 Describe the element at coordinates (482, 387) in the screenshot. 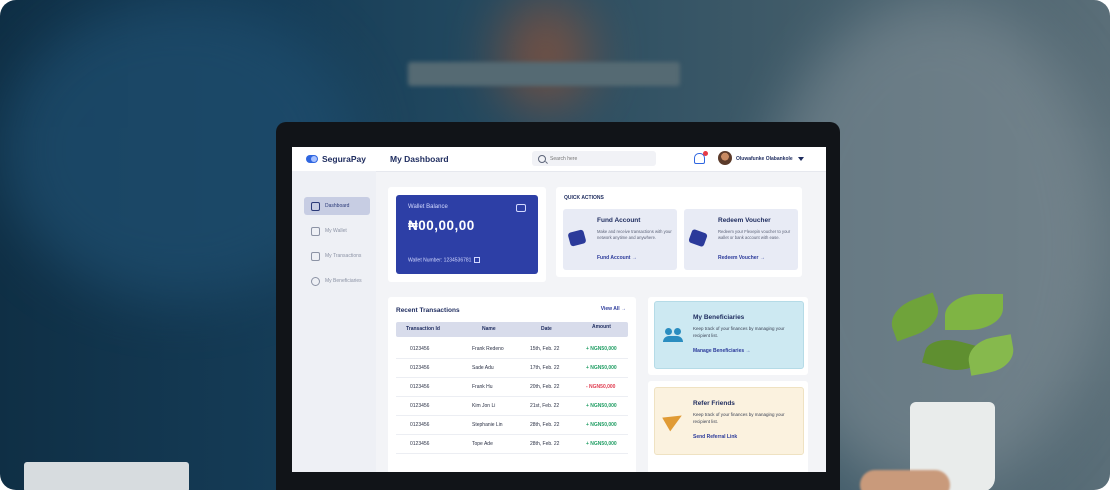

I see `transaction-name: Frank Hu` at that location.